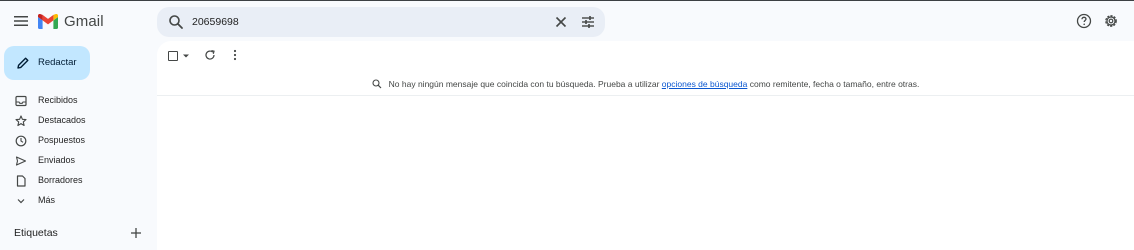  What do you see at coordinates (23, 63) in the screenshot?
I see `pencil-icon` at bounding box center [23, 63].